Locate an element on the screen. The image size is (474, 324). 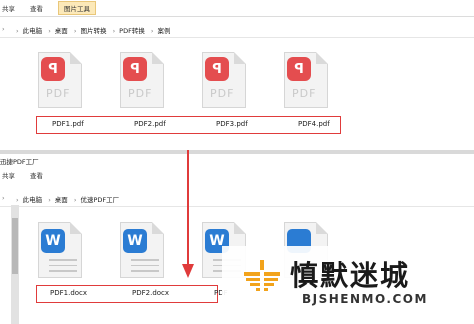
crumb-cases: 案例 is located at coordinates (164, 31).